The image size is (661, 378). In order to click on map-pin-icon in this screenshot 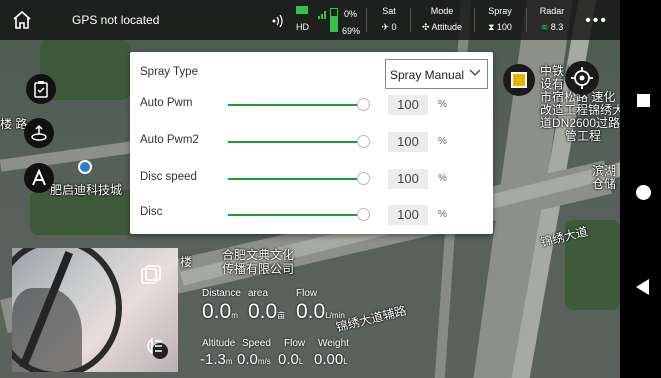, I will do `click(85, 167)`.